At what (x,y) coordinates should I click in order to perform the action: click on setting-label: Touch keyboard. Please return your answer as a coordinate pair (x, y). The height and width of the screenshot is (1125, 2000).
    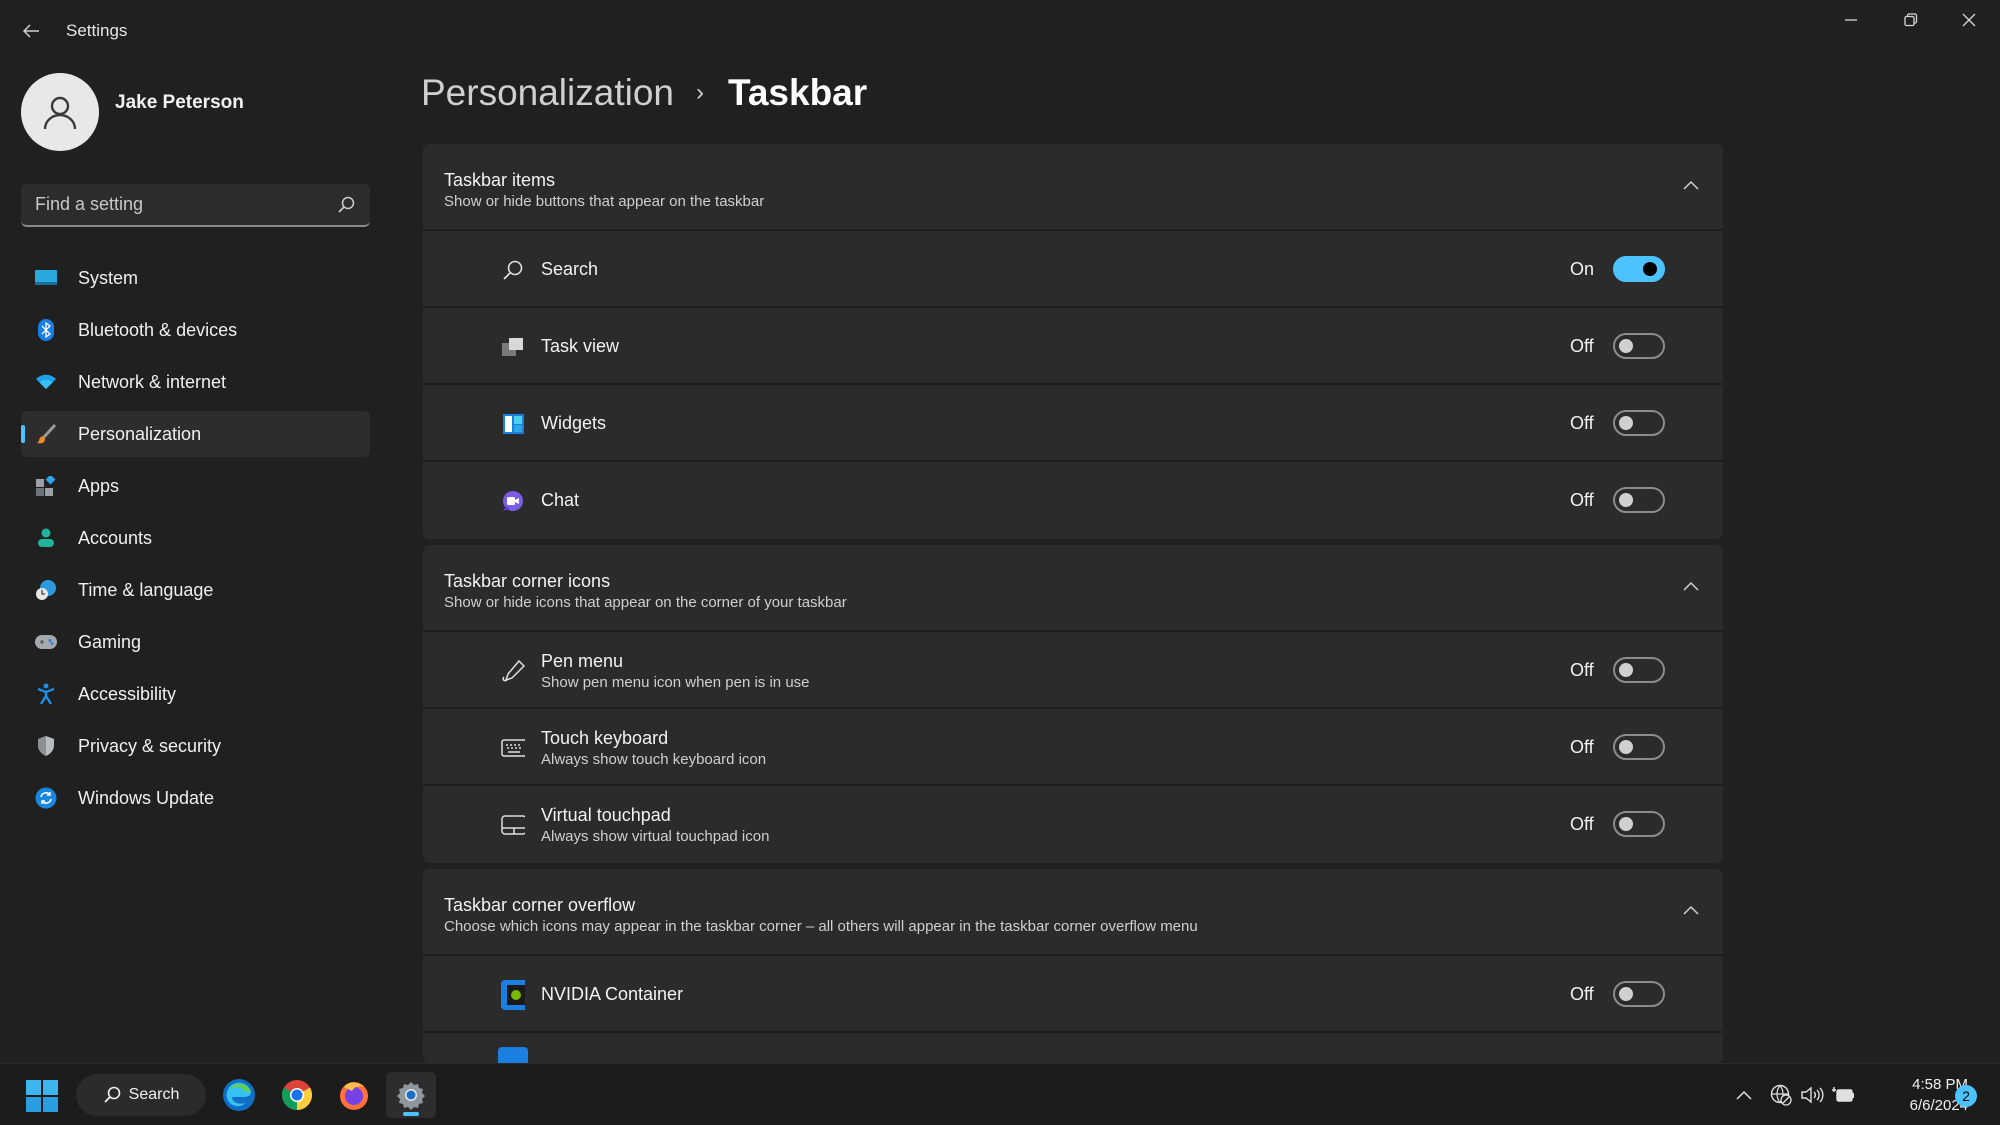
    Looking at the image, I should click on (605, 738).